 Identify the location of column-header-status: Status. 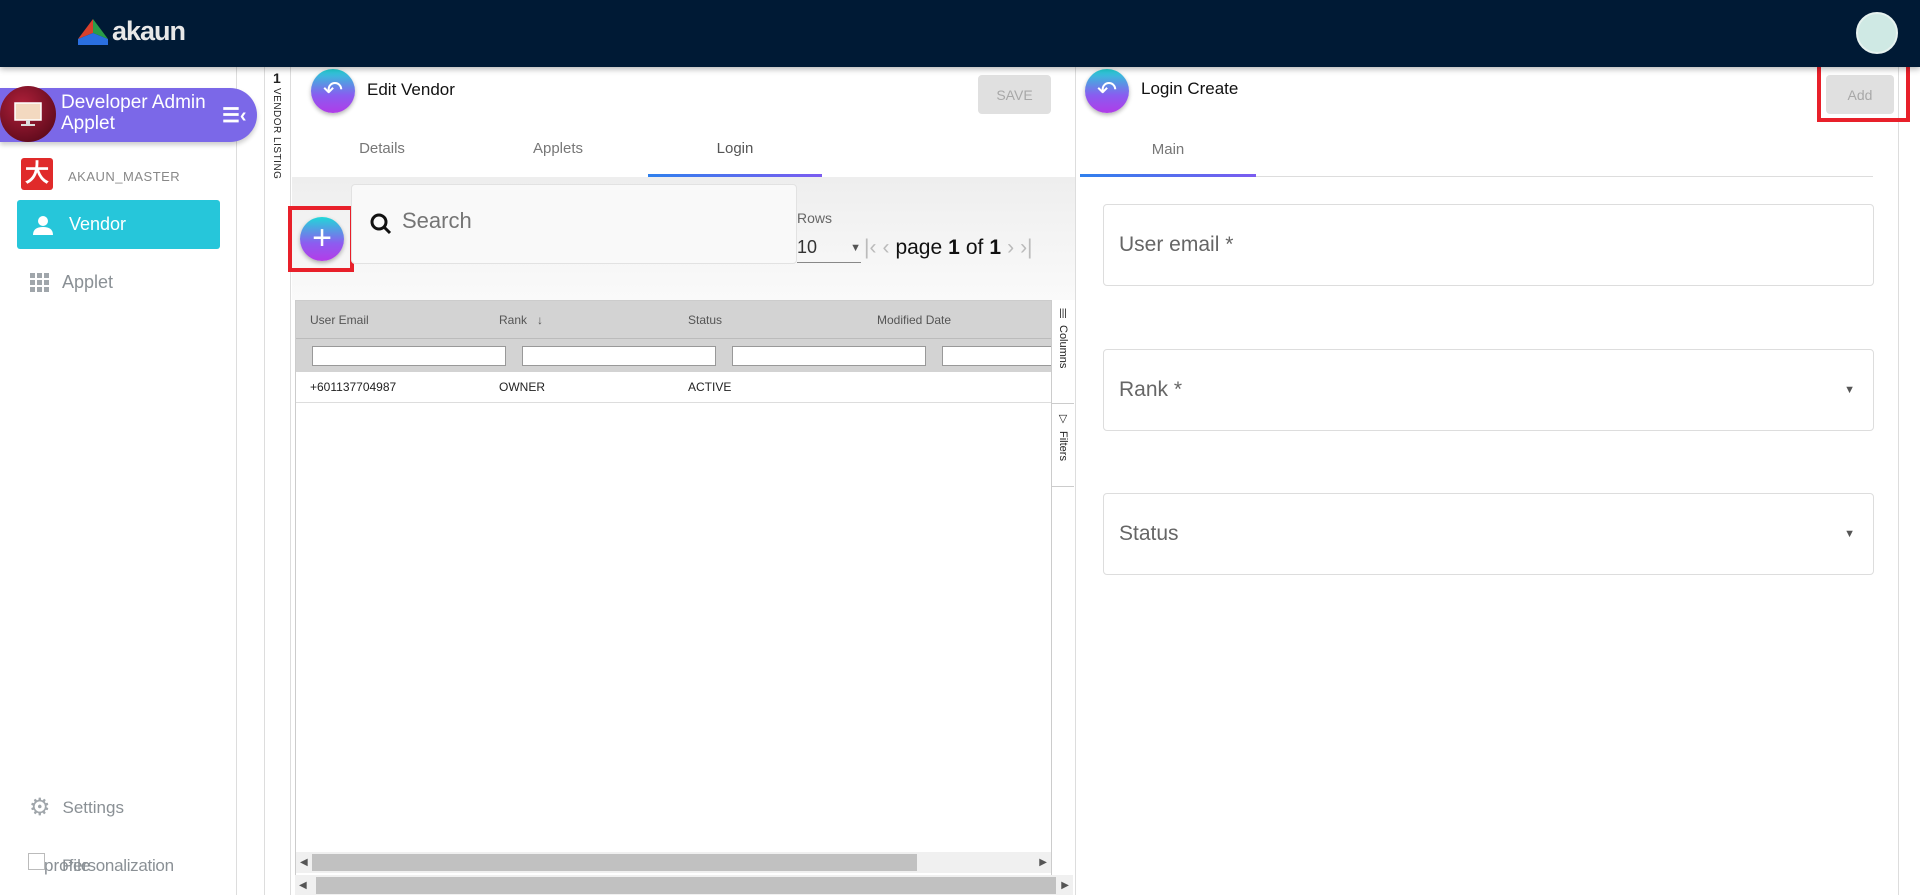
(768, 319).